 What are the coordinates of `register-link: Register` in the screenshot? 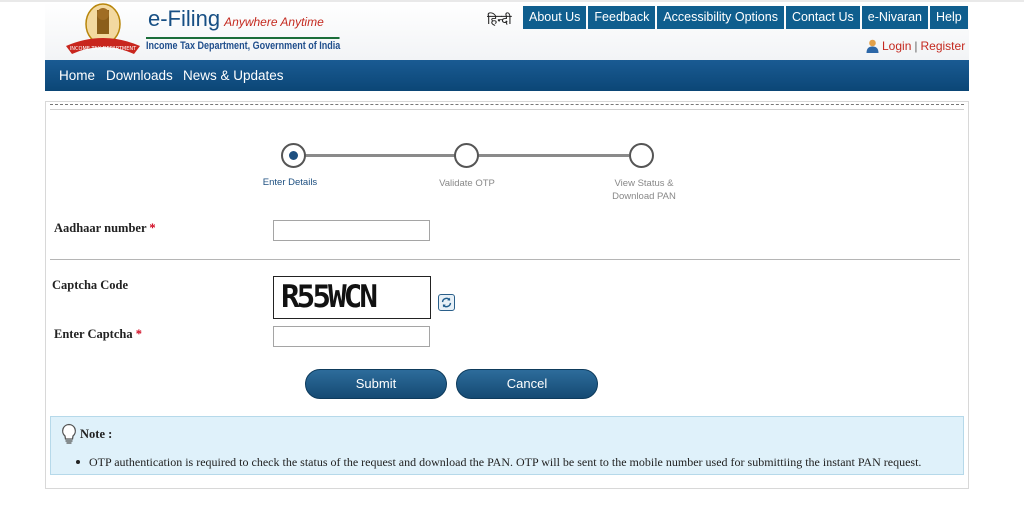 It's located at (943, 46).